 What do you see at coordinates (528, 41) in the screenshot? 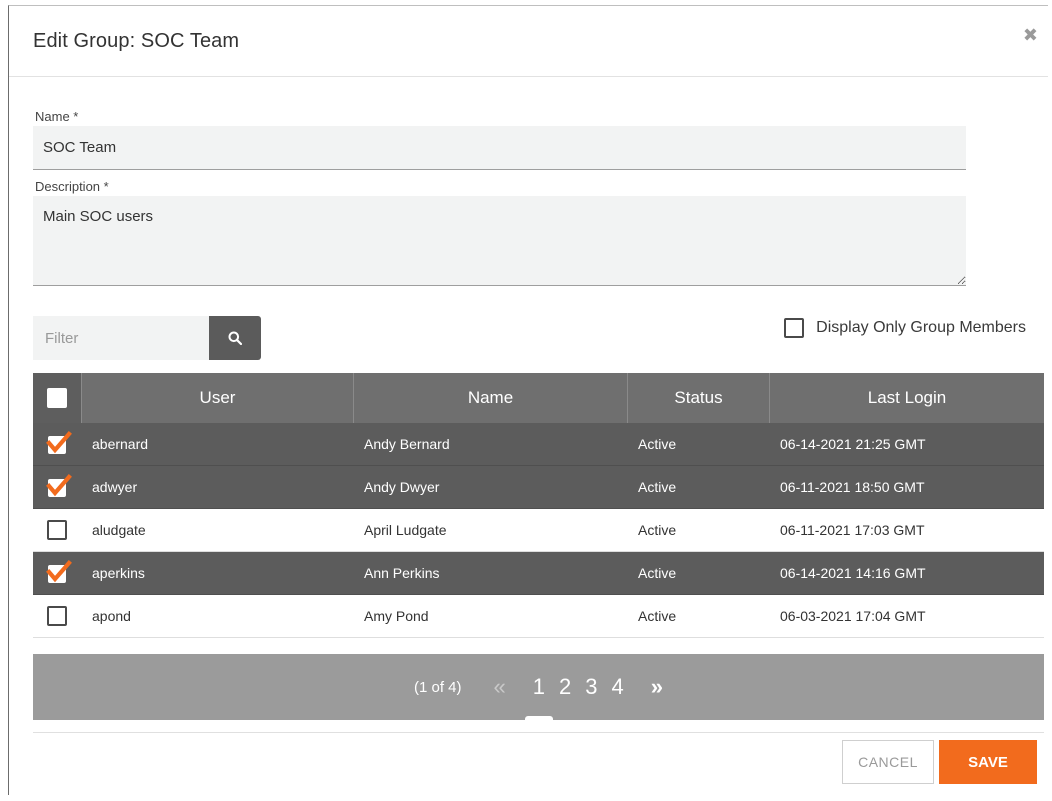
I see `dialog-header: Edit Group: SOC Team ✖` at bounding box center [528, 41].